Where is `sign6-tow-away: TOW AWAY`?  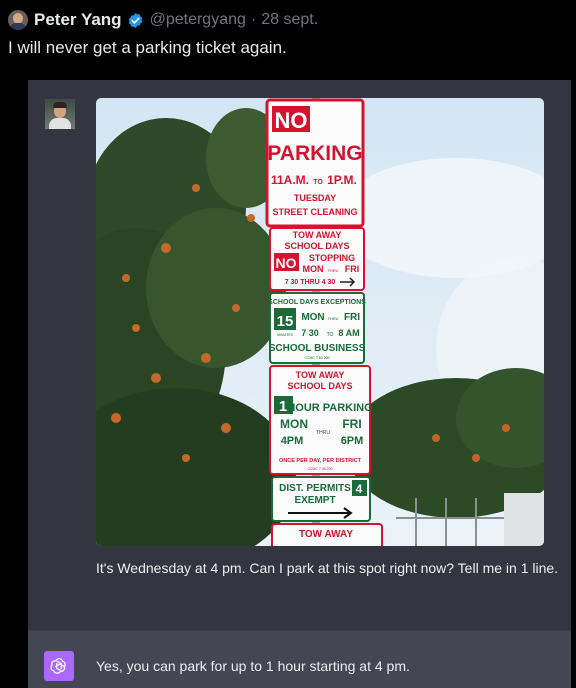 sign6-tow-away: TOW AWAY is located at coordinates (326, 534).